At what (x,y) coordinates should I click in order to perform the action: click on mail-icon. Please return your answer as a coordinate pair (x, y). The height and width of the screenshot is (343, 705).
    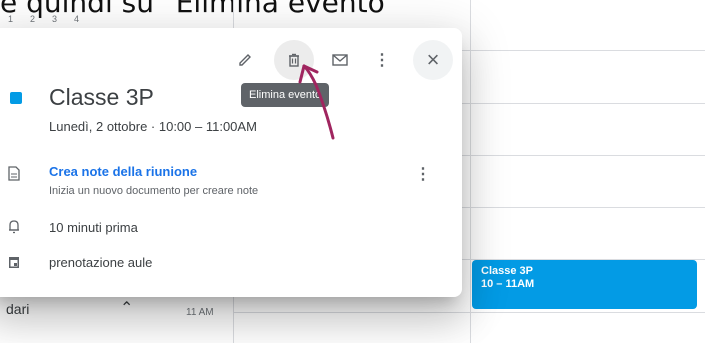
    Looking at the image, I should click on (340, 60).